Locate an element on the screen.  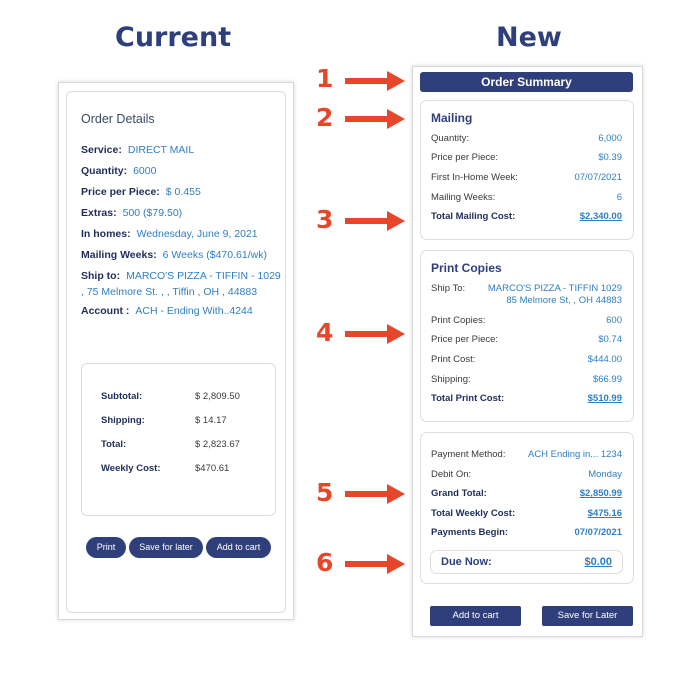
new-heading: New is located at coordinates (529, 37).